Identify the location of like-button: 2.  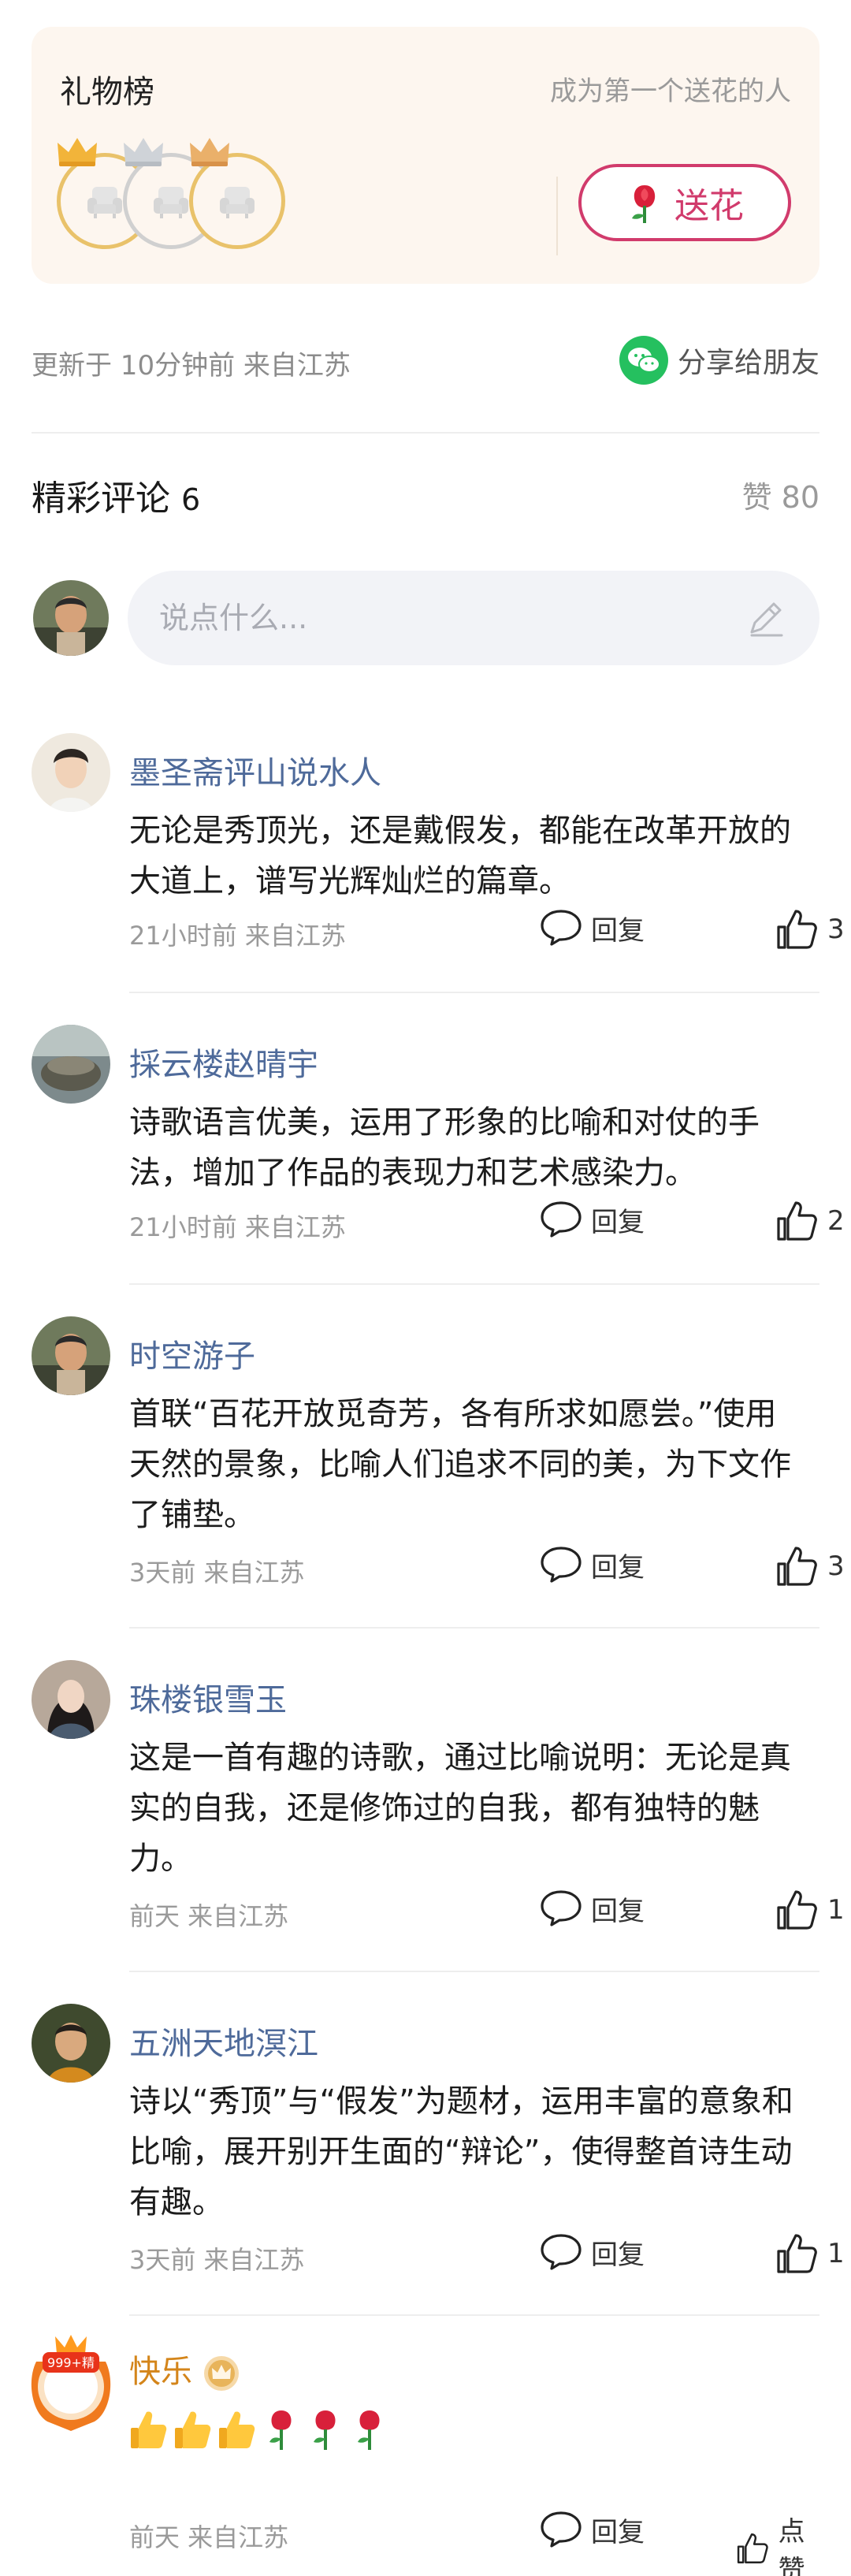
(810, 1221).